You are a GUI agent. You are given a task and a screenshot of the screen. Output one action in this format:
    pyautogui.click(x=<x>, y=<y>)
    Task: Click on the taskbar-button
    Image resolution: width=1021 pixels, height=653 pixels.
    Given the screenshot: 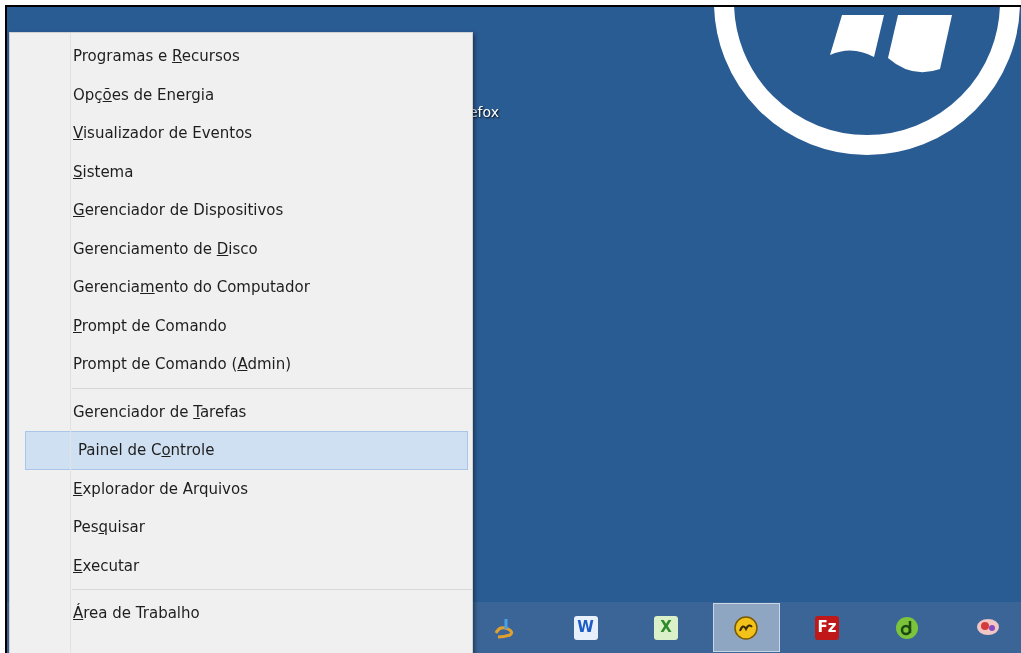 What is the action you would take?
    pyautogui.click(x=746, y=627)
    